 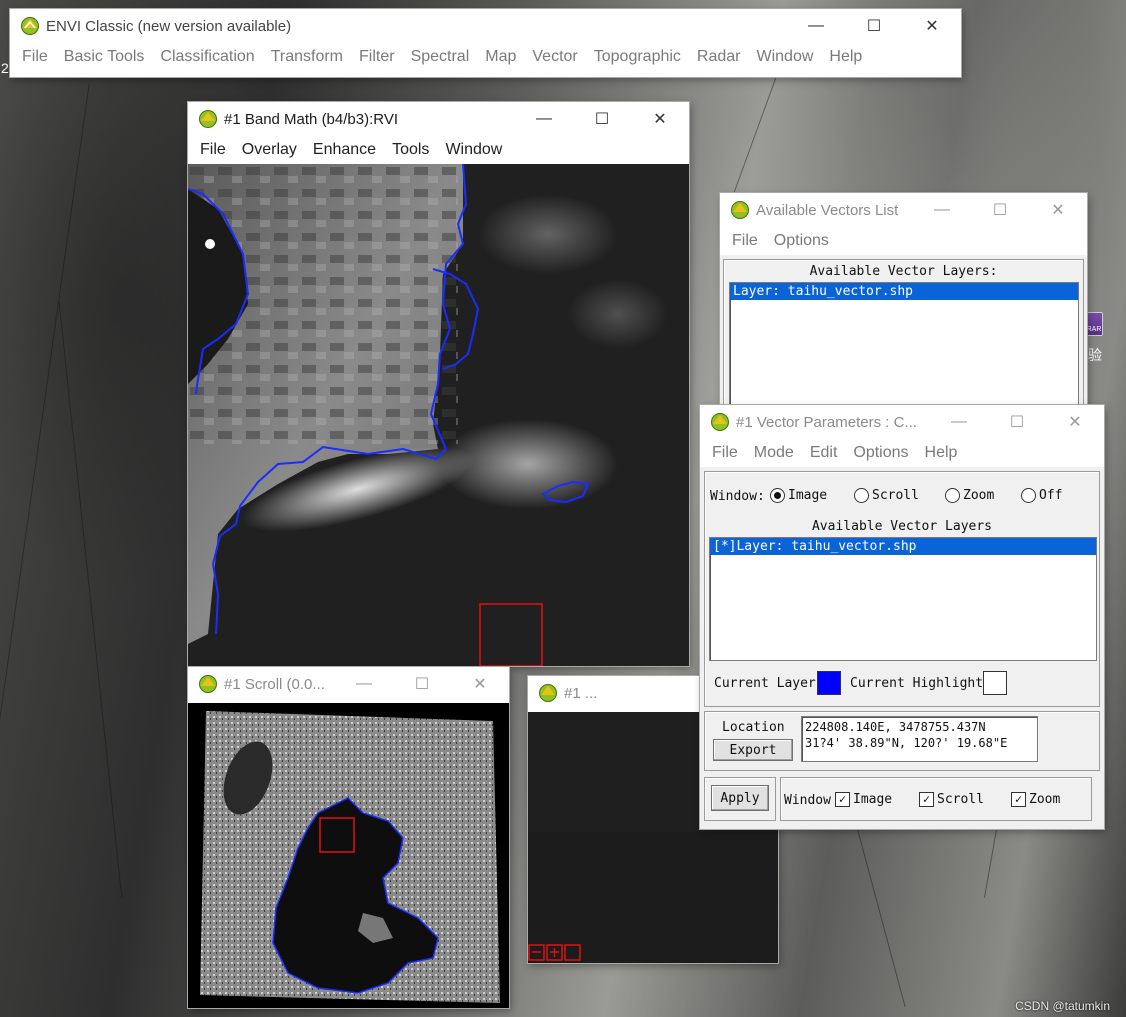 I want to click on menu-spectral: Spectral, so click(x=440, y=57).